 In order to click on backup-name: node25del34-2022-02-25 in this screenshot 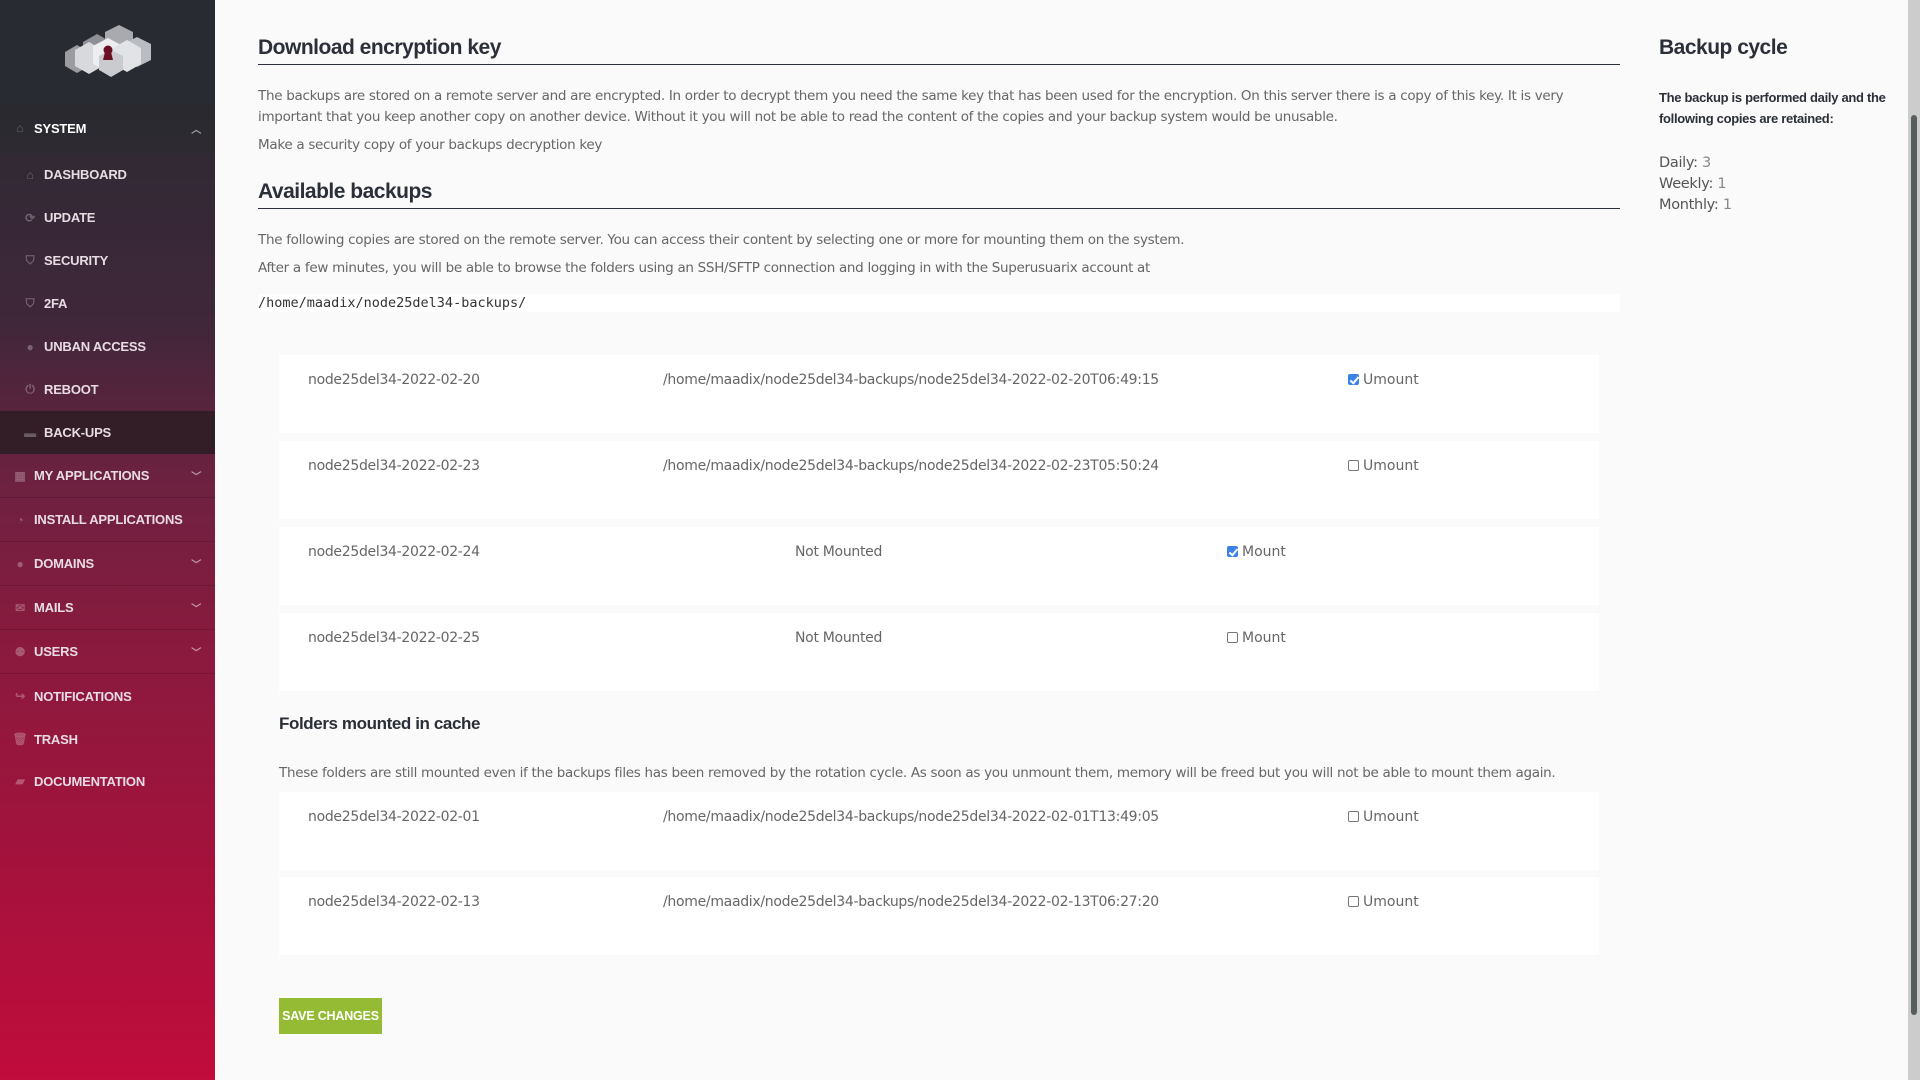, I will do `click(394, 638)`.